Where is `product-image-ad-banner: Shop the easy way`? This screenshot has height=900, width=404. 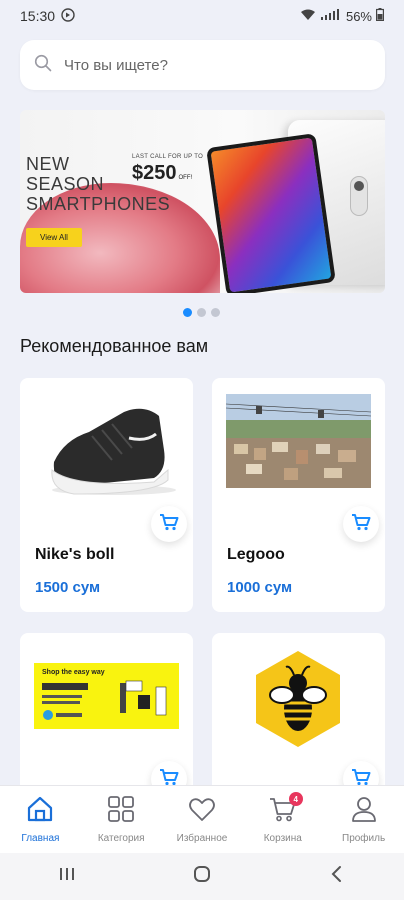 product-image-ad-banner: Shop the easy way is located at coordinates (106, 696).